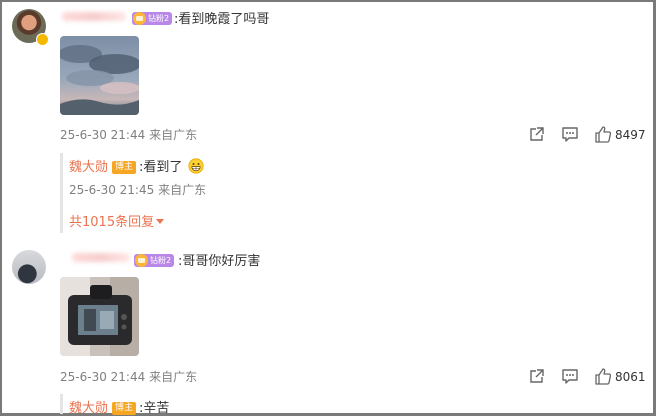  I want to click on like-button: 8497, so click(620, 134).